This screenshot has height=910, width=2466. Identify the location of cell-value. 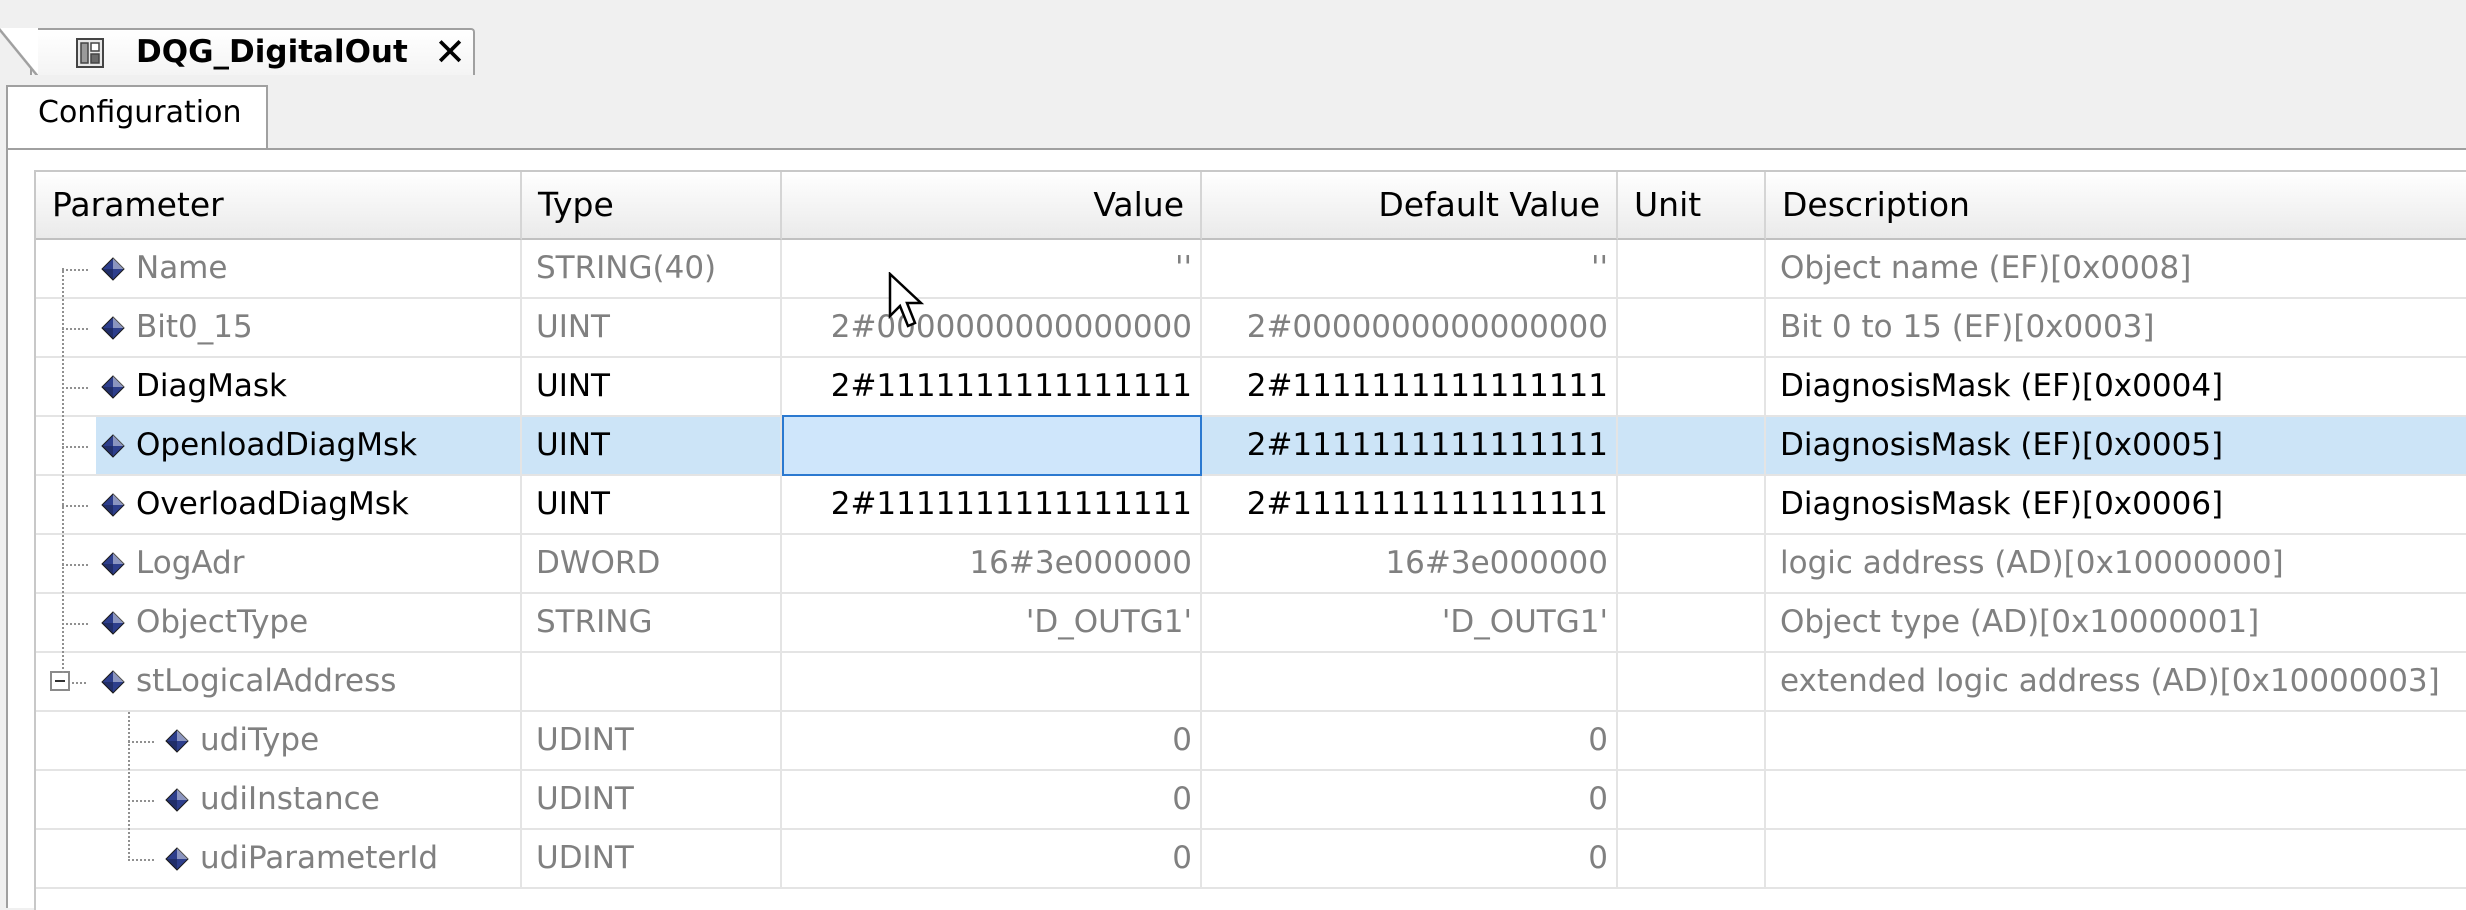
(992, 681).